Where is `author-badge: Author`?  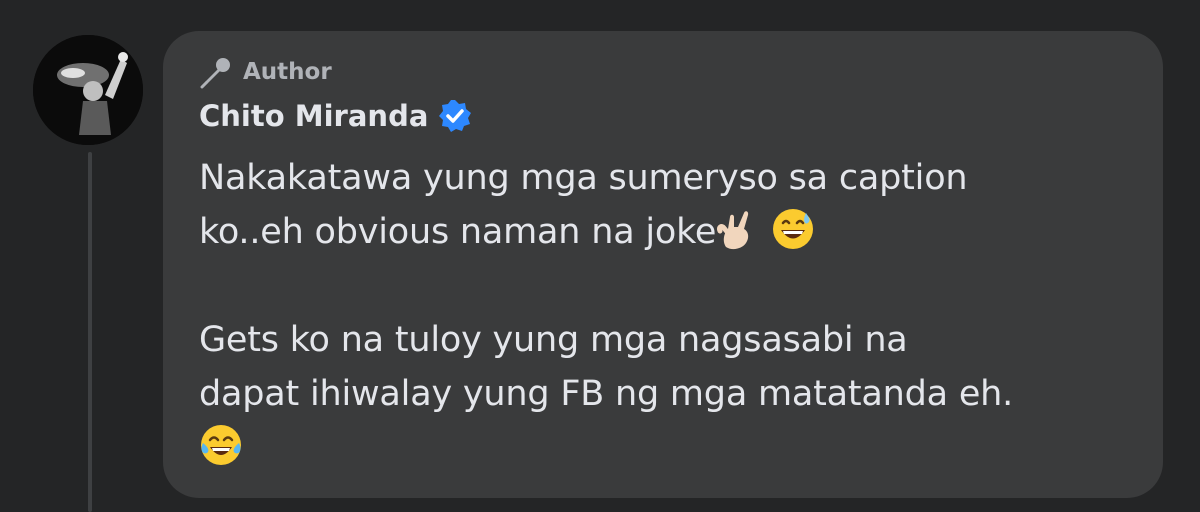
author-badge: Author is located at coordinates (265, 72).